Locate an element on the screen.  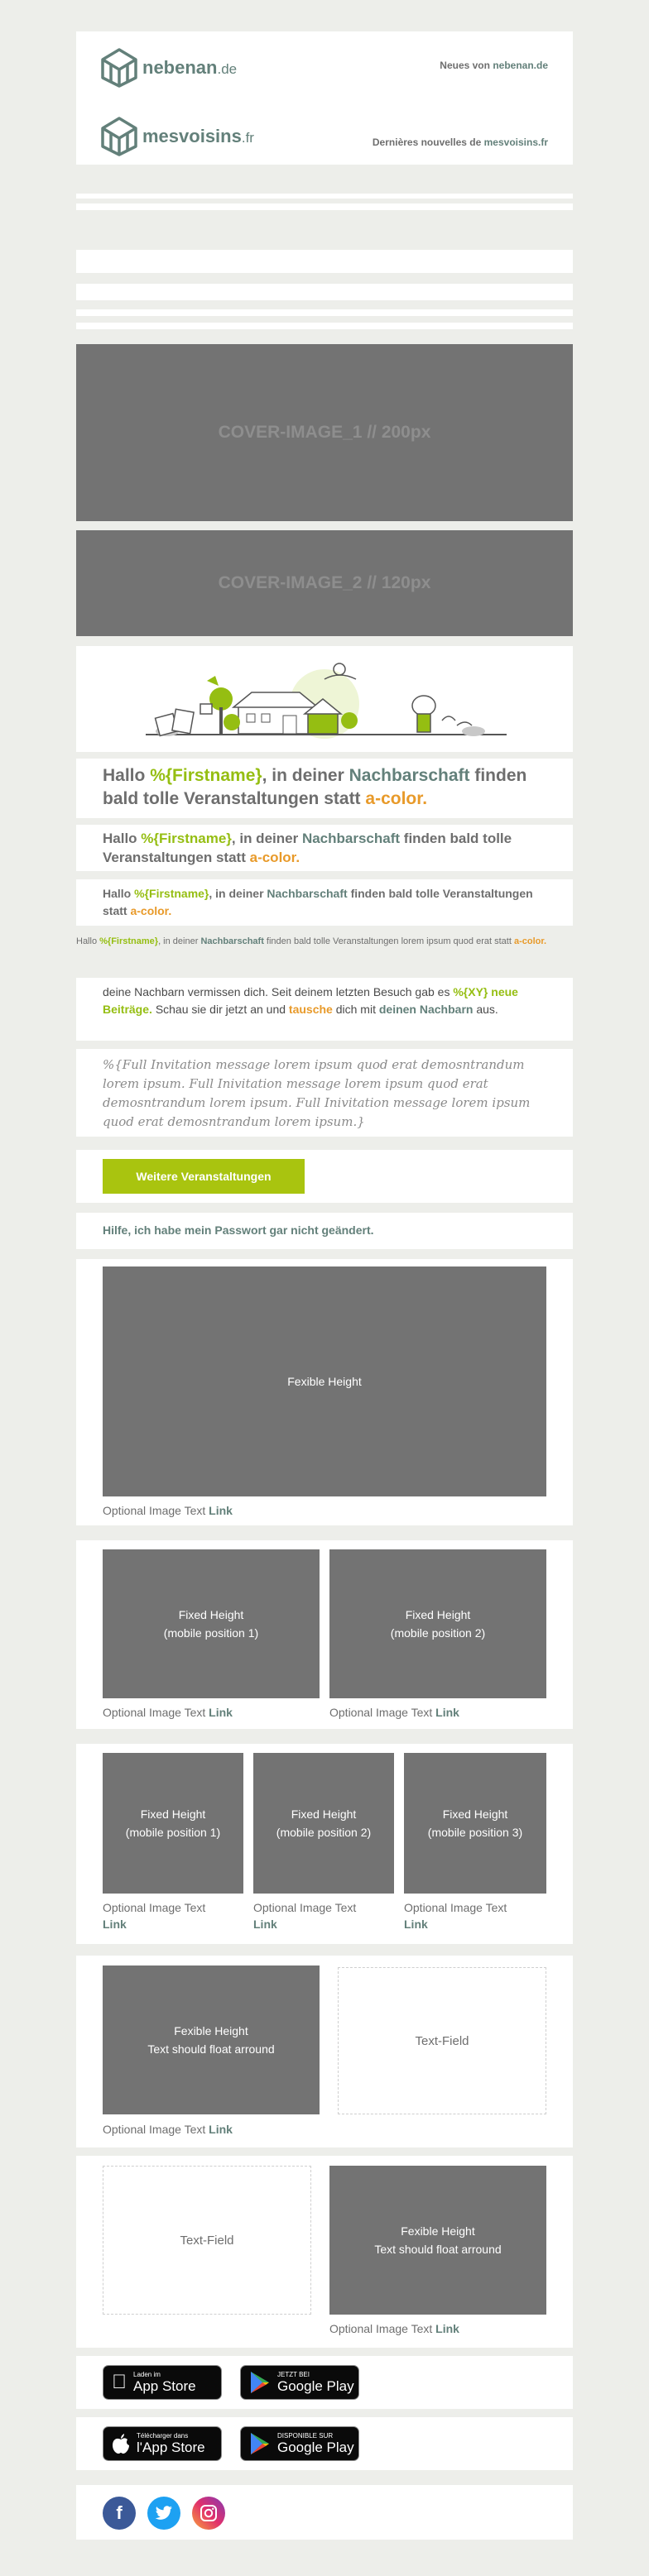
brand-name: mesvoisins is located at coordinates (192, 136).